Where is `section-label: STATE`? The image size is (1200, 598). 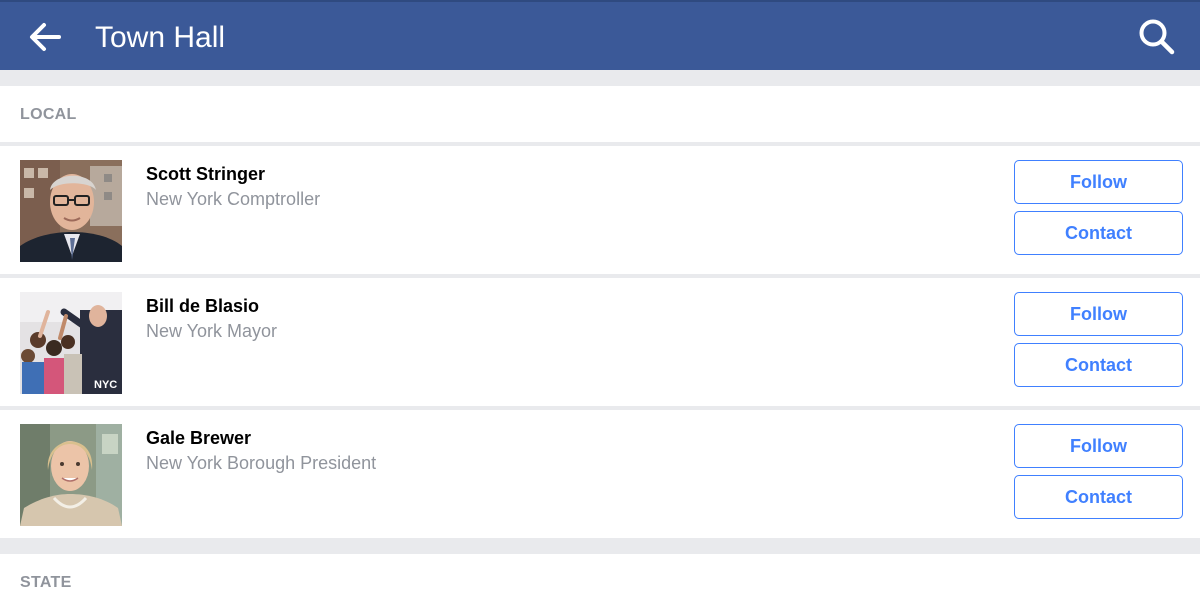
section-label: STATE is located at coordinates (46, 582).